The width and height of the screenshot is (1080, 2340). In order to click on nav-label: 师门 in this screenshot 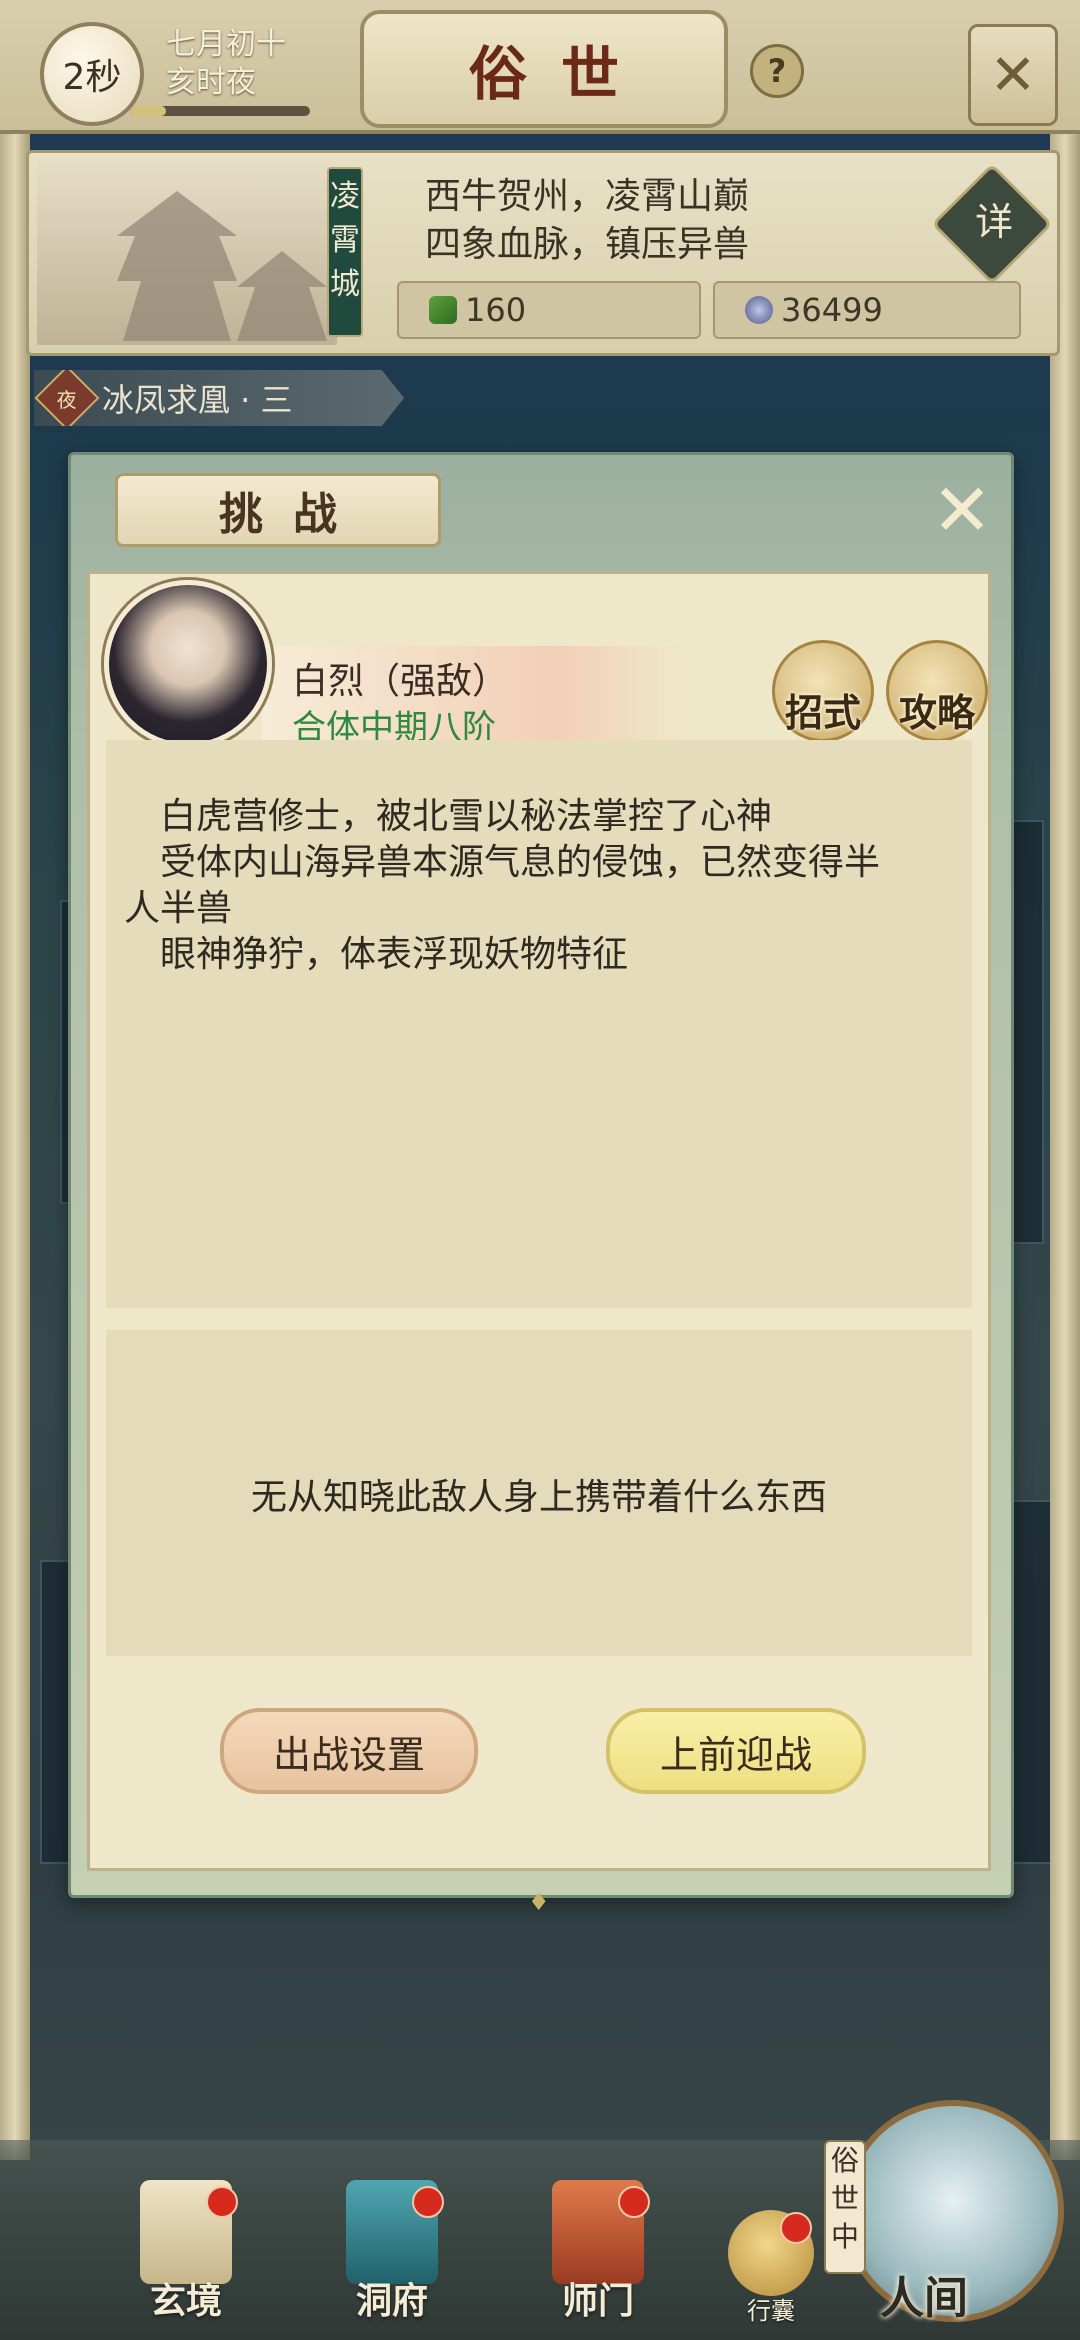, I will do `click(597, 2301)`.